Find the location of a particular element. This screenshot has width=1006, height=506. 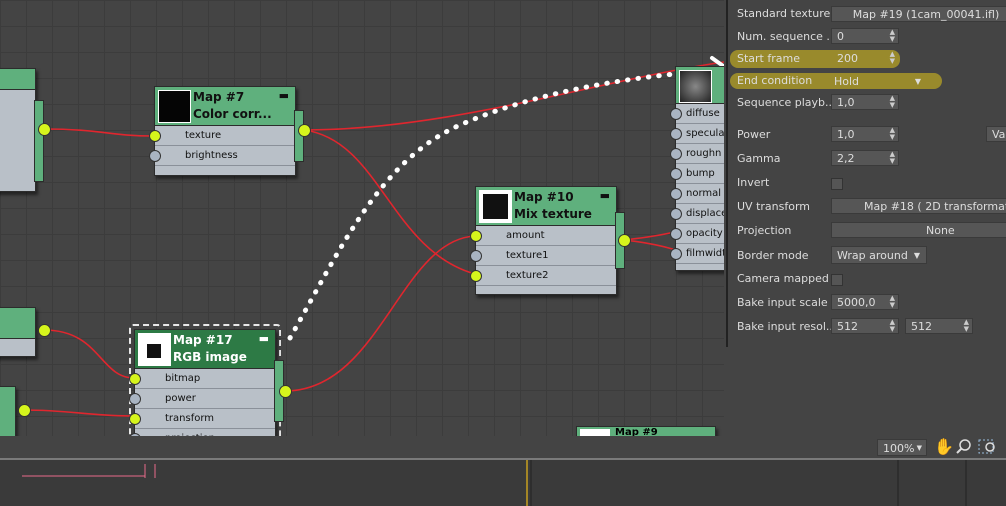

node-map9-collapsed: Map #9 is located at coordinates (646, 431).